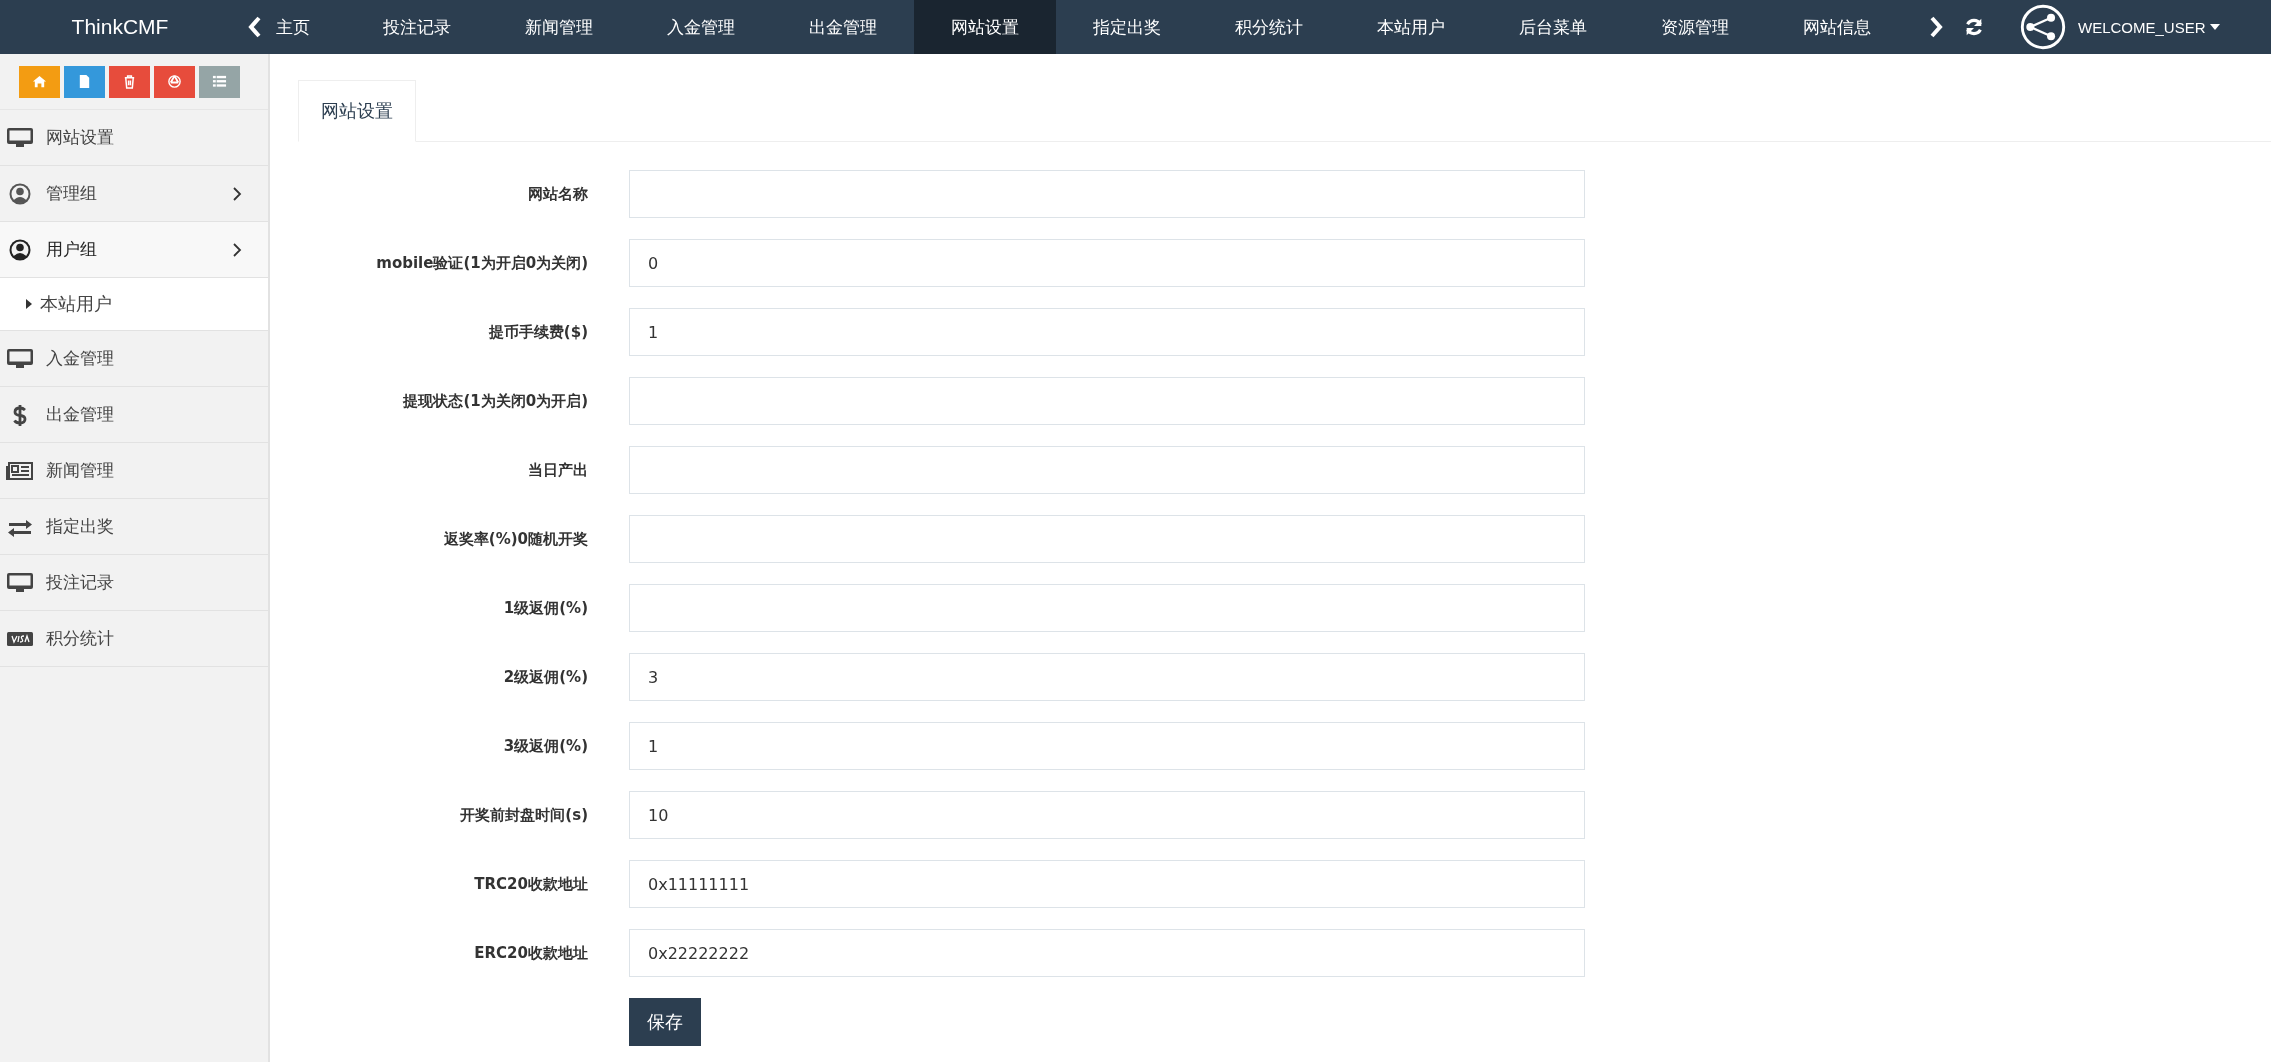  What do you see at coordinates (1107, 815) in the screenshot?
I see `input-field: 10` at bounding box center [1107, 815].